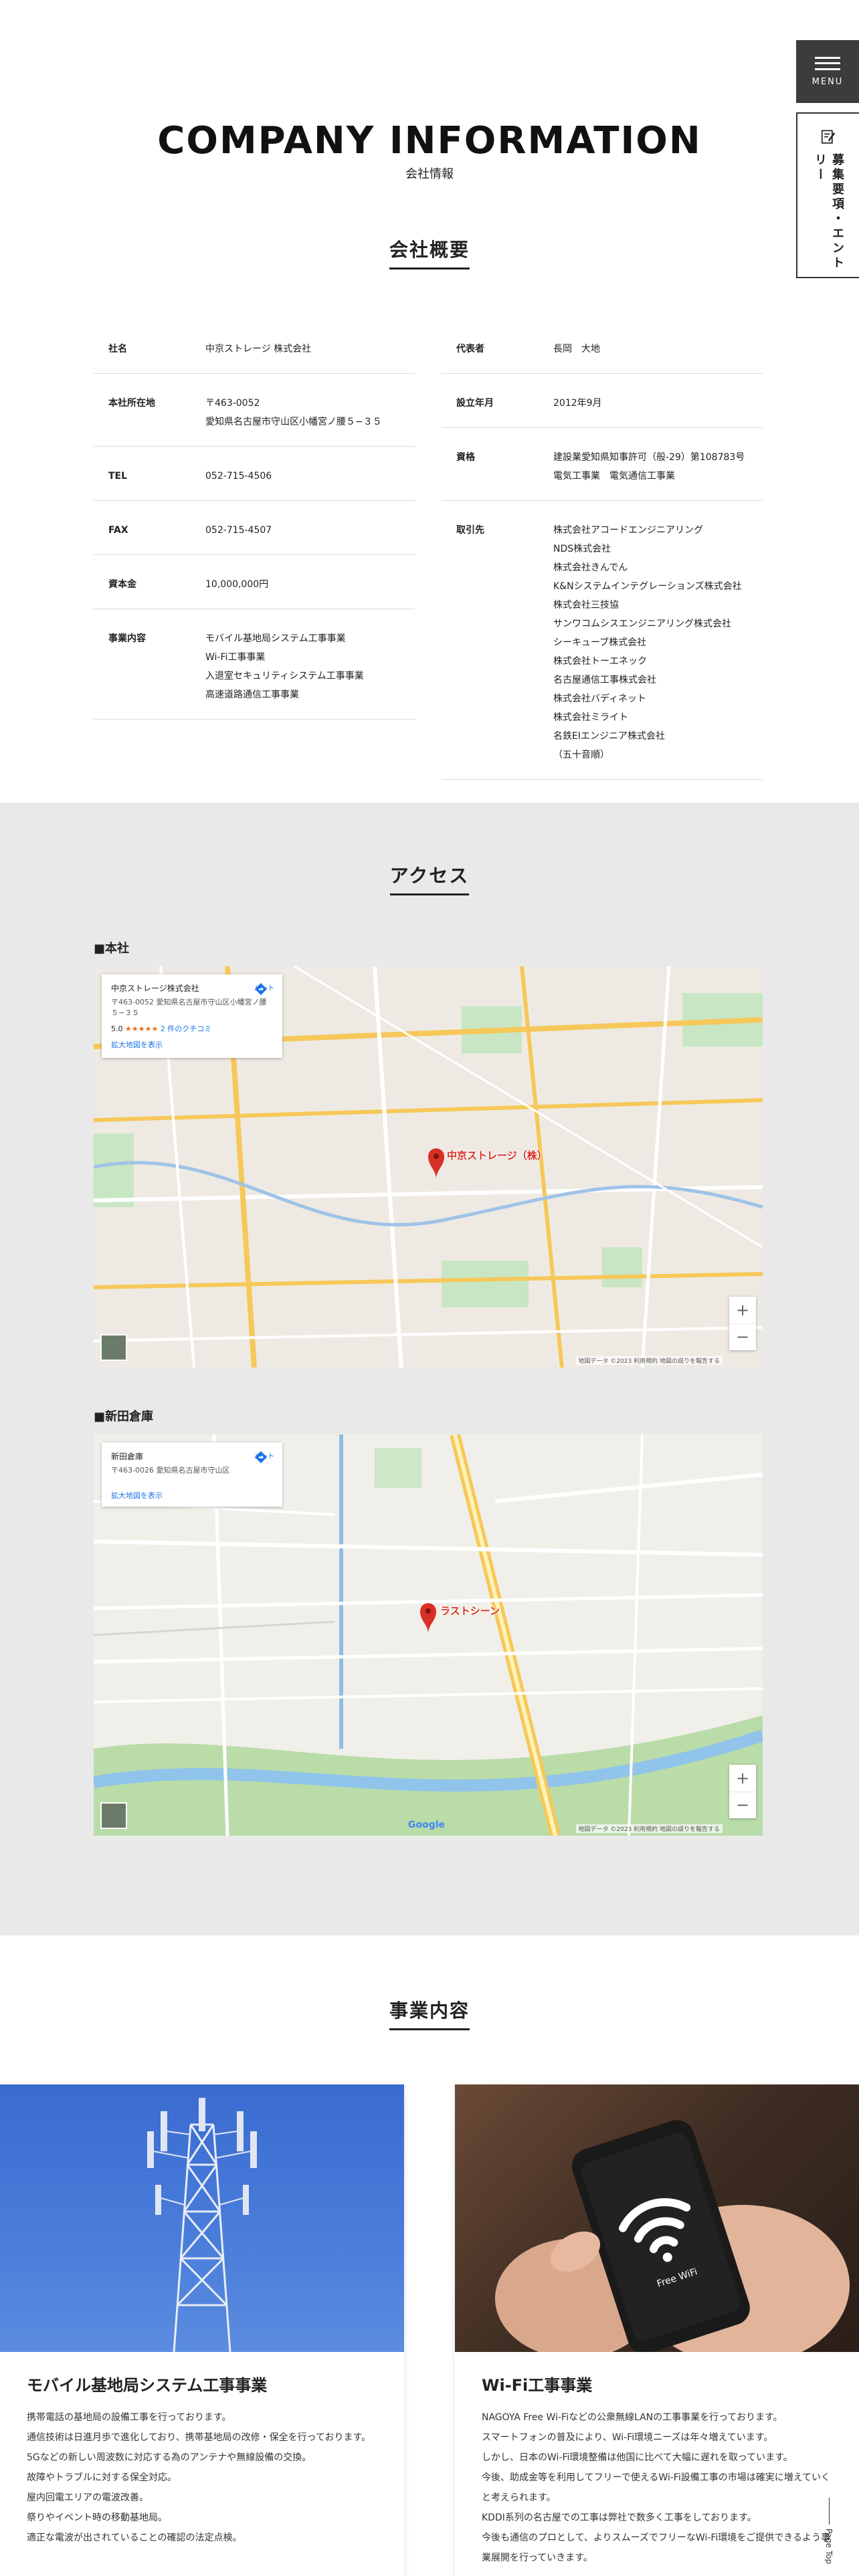  I want to click on cell-tower-image, so click(202, 2218).